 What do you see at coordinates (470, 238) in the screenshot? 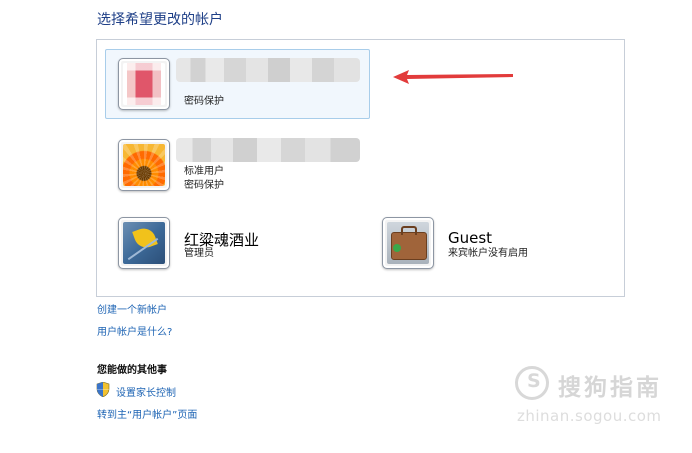
I see `account-name: Guest` at bounding box center [470, 238].